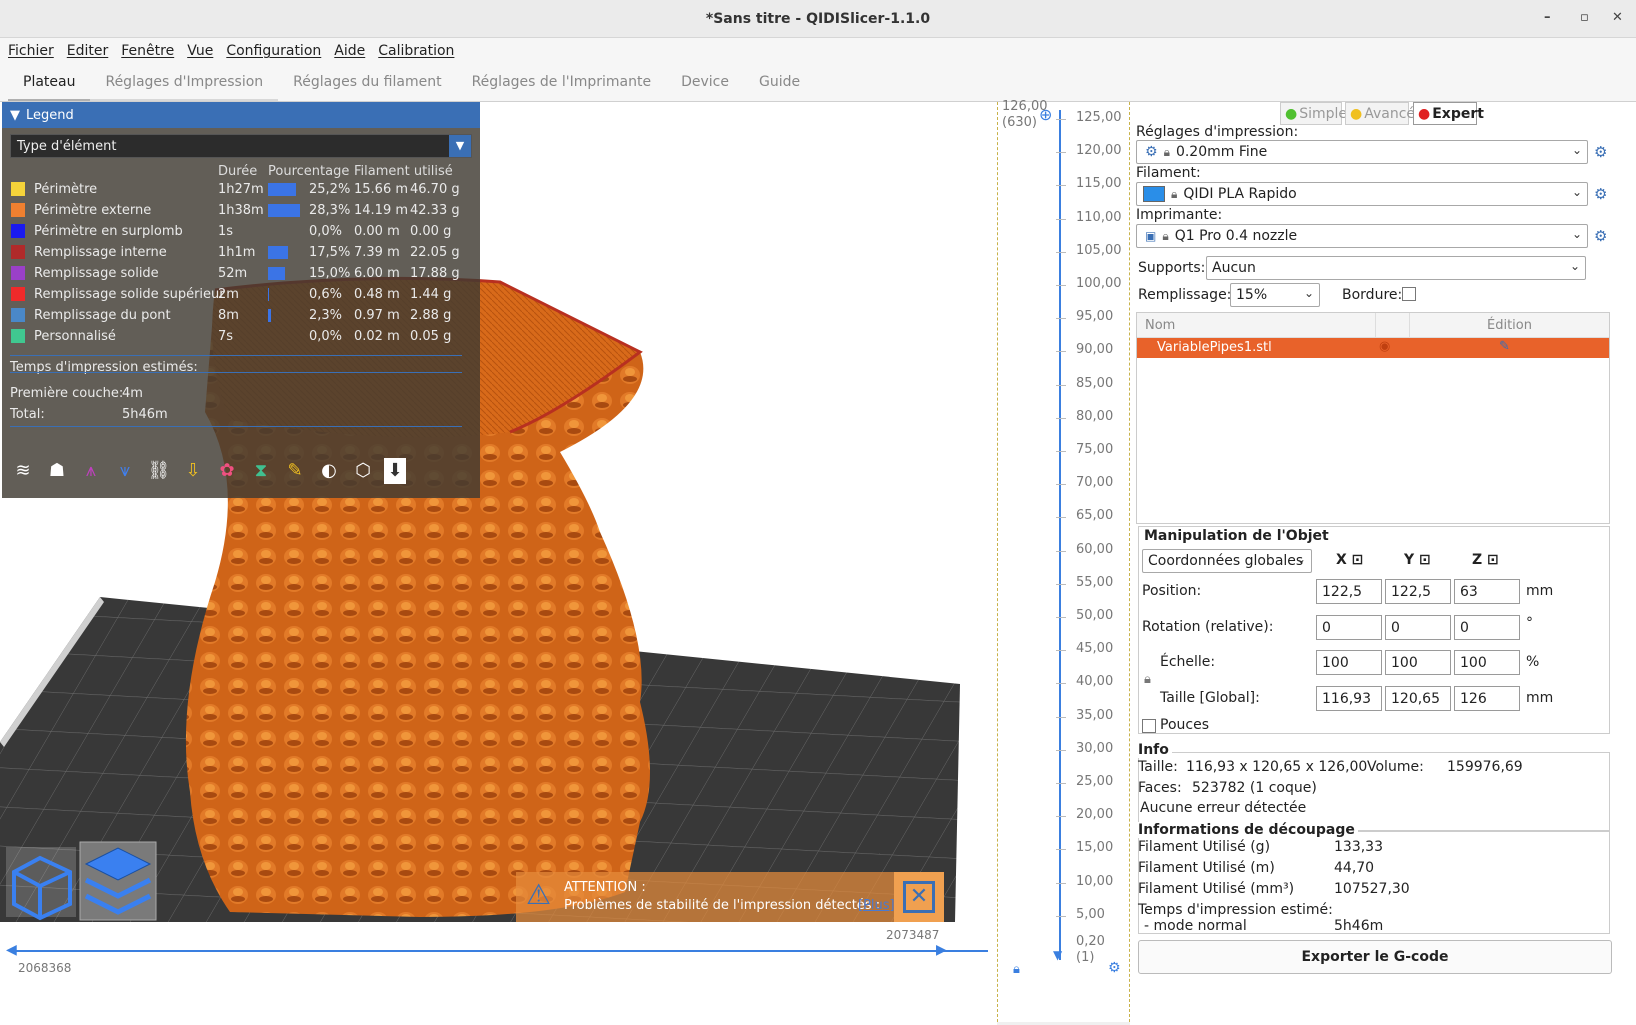 The width and height of the screenshot is (1636, 1025). What do you see at coordinates (1214, 347) in the screenshot?
I see `object-name: VariablePipes1.stl` at bounding box center [1214, 347].